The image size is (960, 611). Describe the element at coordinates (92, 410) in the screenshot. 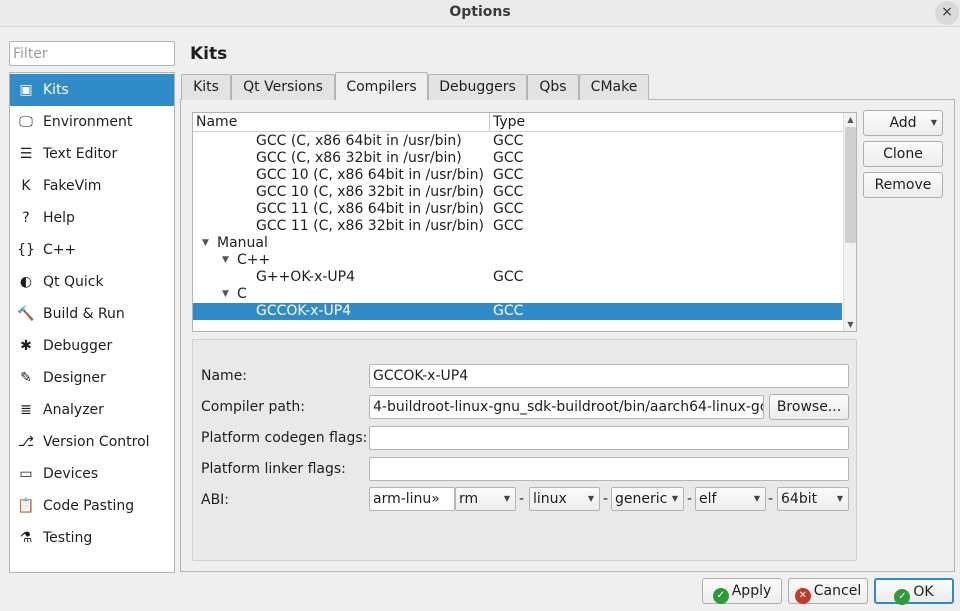

I see `sidebar-item-analyzer: ≣ Analyzer` at that location.